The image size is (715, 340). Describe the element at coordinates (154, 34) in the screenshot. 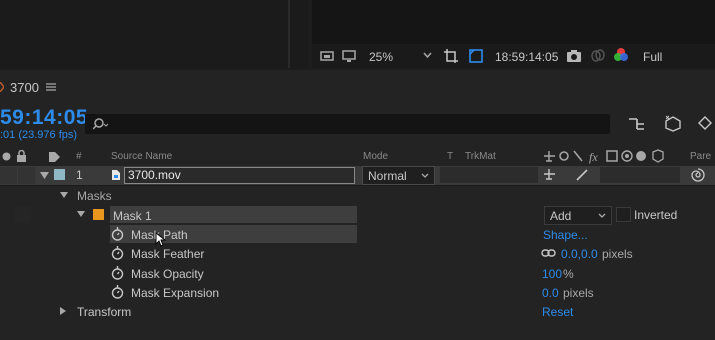

I see `project-panel` at that location.